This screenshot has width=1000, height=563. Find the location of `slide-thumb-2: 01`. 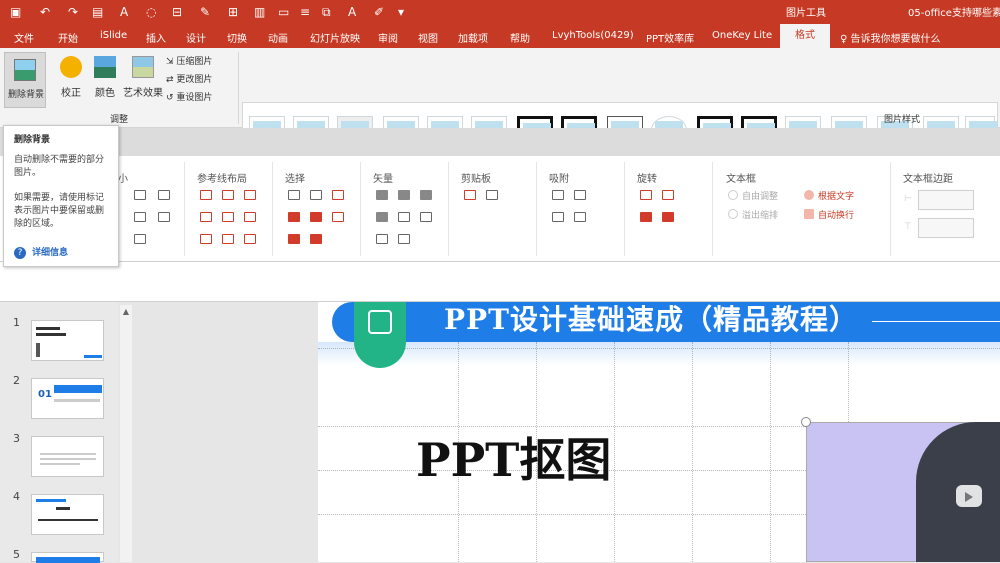

slide-thumb-2: 01 is located at coordinates (67, 398).